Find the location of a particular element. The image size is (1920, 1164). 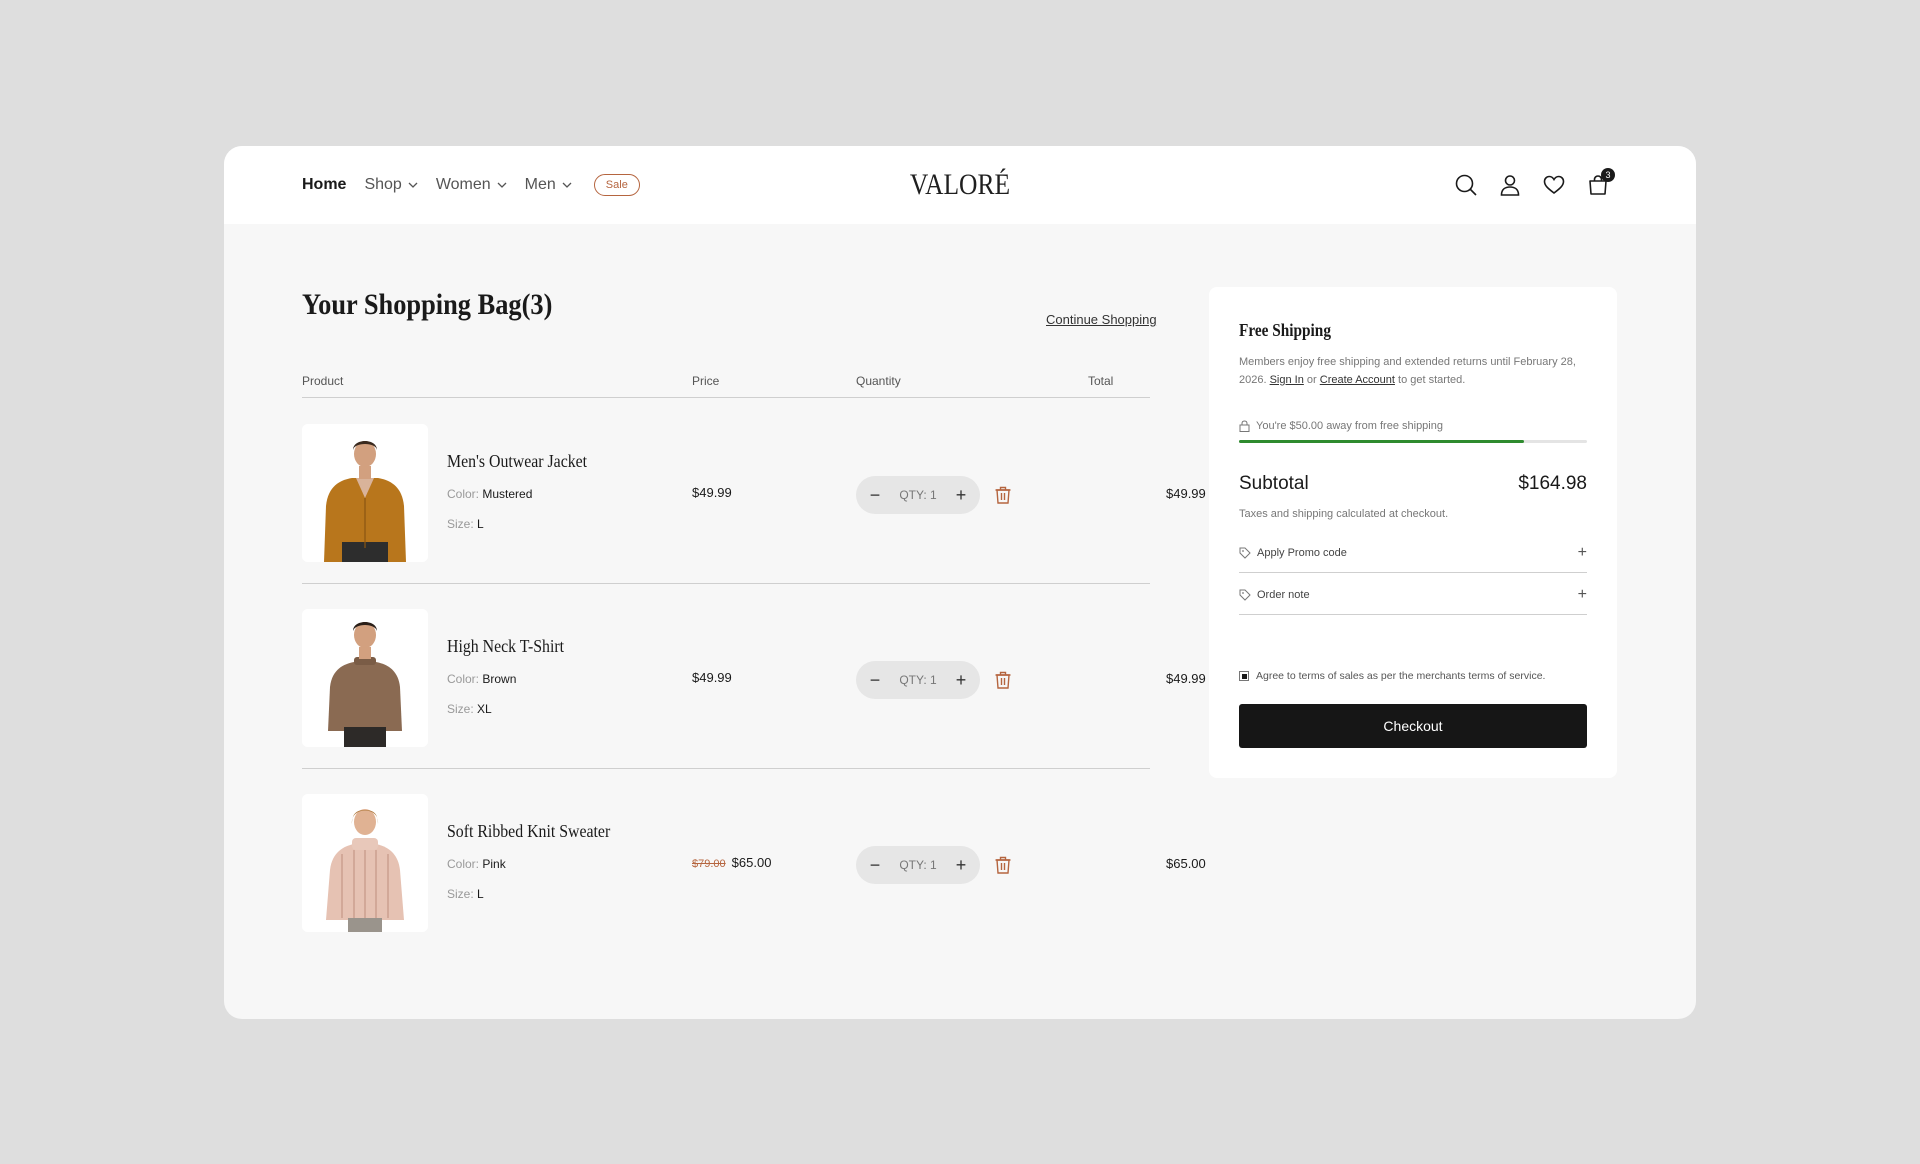

desc-or: or is located at coordinates (1311, 380).